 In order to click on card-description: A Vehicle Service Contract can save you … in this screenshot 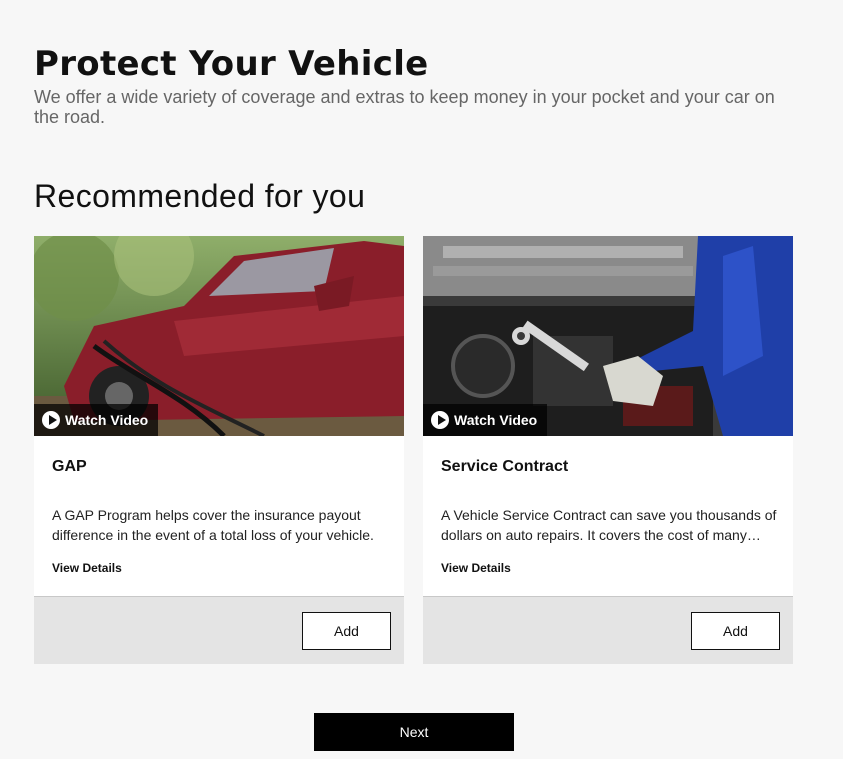, I will do `click(609, 525)`.